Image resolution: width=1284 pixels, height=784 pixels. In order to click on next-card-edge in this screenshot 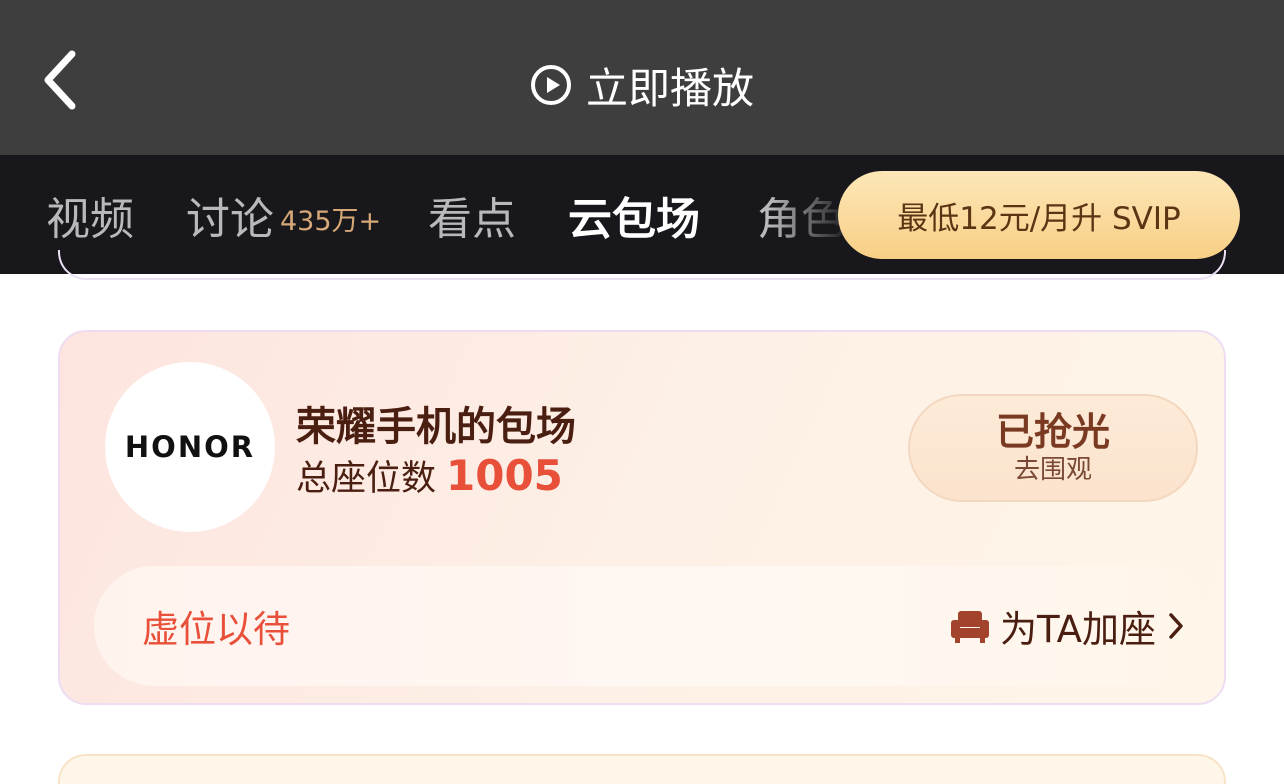, I will do `click(642, 769)`.